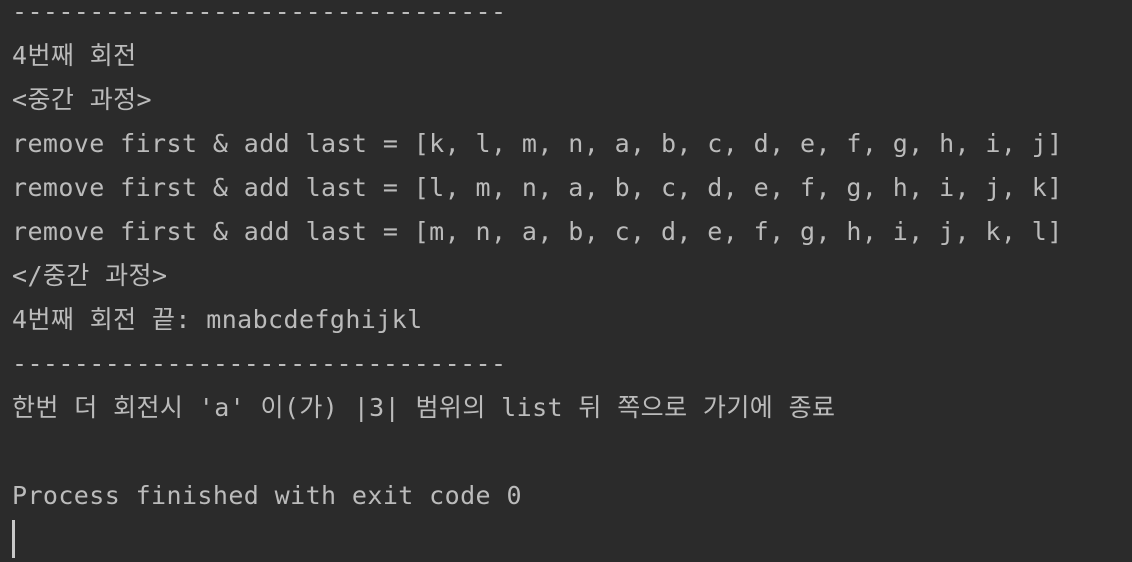 The image size is (1132, 562). What do you see at coordinates (74, 55) in the screenshot?
I see `rotation-header: 4번째 회전` at bounding box center [74, 55].